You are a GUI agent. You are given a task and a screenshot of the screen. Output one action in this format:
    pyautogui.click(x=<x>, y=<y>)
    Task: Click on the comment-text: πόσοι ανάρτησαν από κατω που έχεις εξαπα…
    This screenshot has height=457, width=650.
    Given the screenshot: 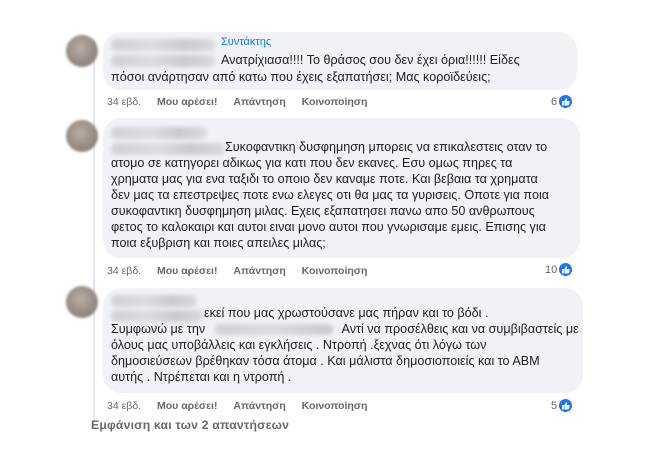 What is the action you would take?
    pyautogui.click(x=301, y=77)
    